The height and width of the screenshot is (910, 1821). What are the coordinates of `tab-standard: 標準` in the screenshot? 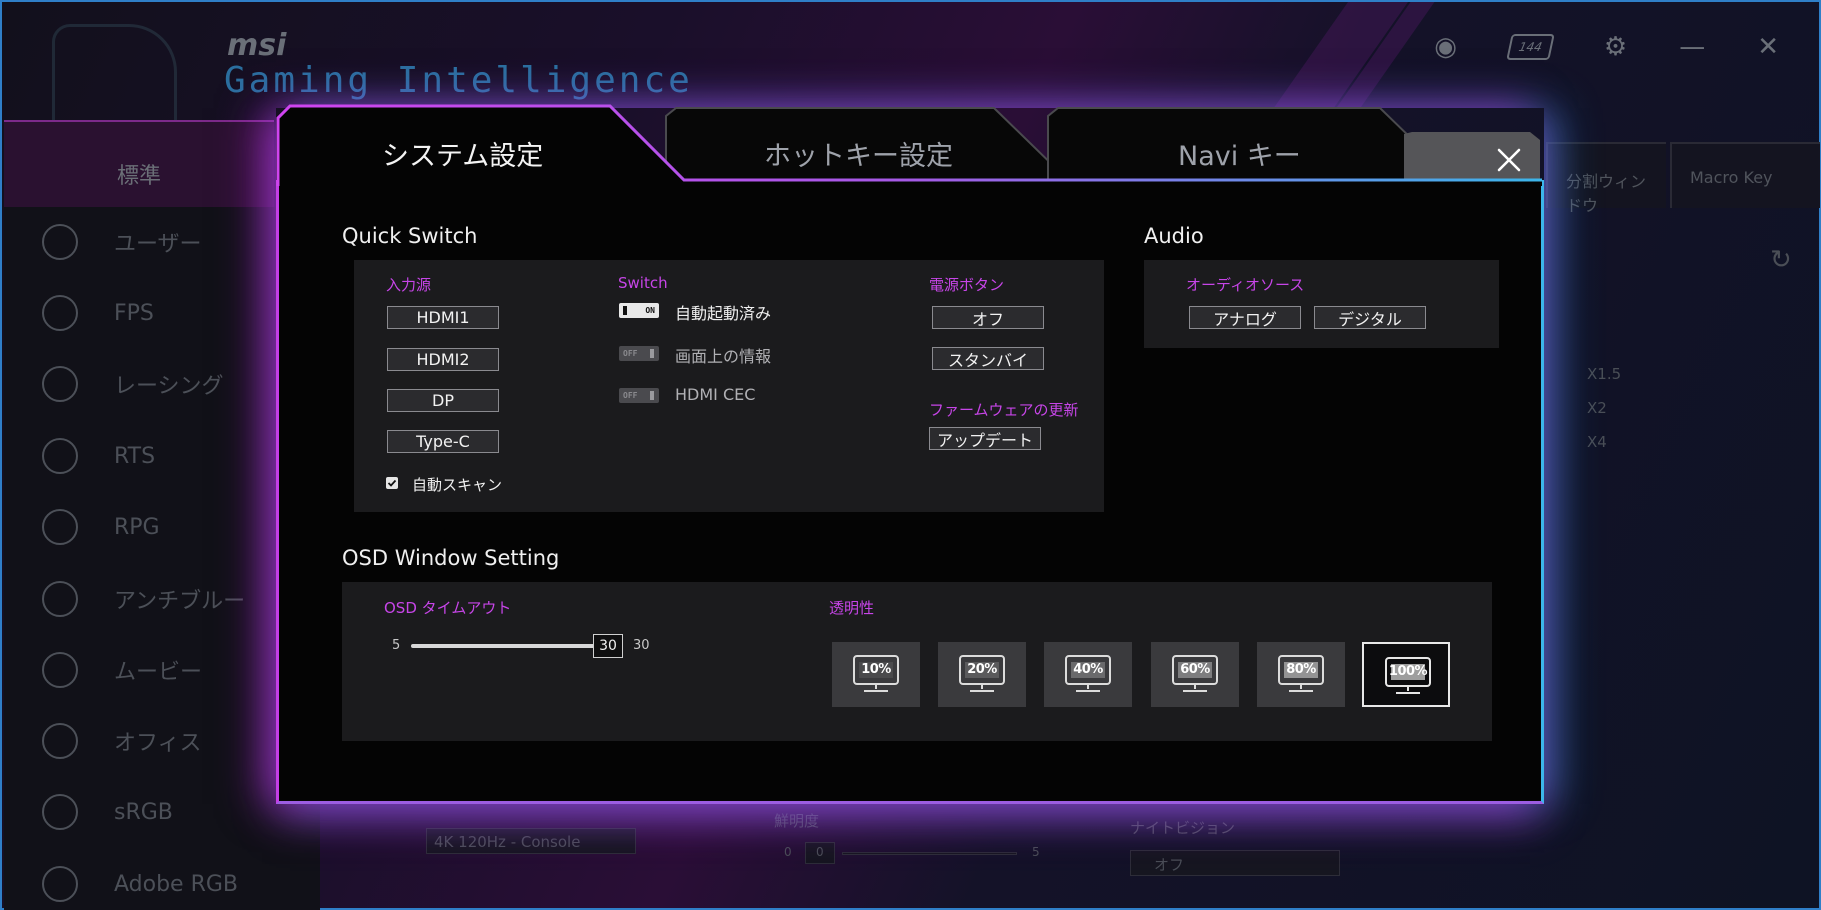 It's located at (139, 165).